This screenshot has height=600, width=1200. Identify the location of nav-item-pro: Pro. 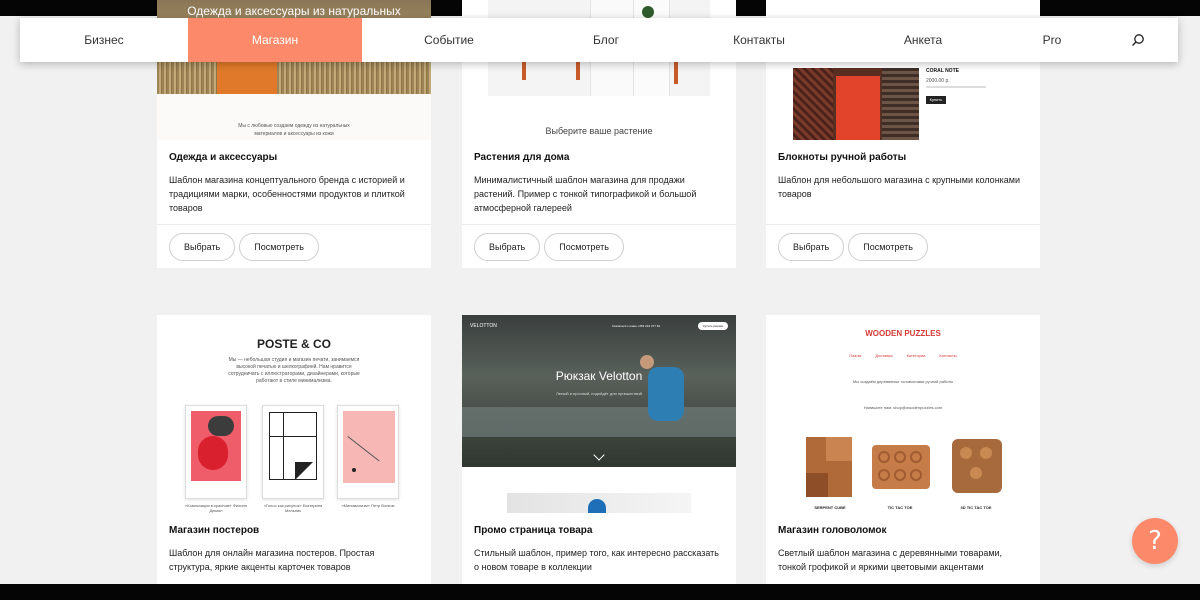
(1052, 40).